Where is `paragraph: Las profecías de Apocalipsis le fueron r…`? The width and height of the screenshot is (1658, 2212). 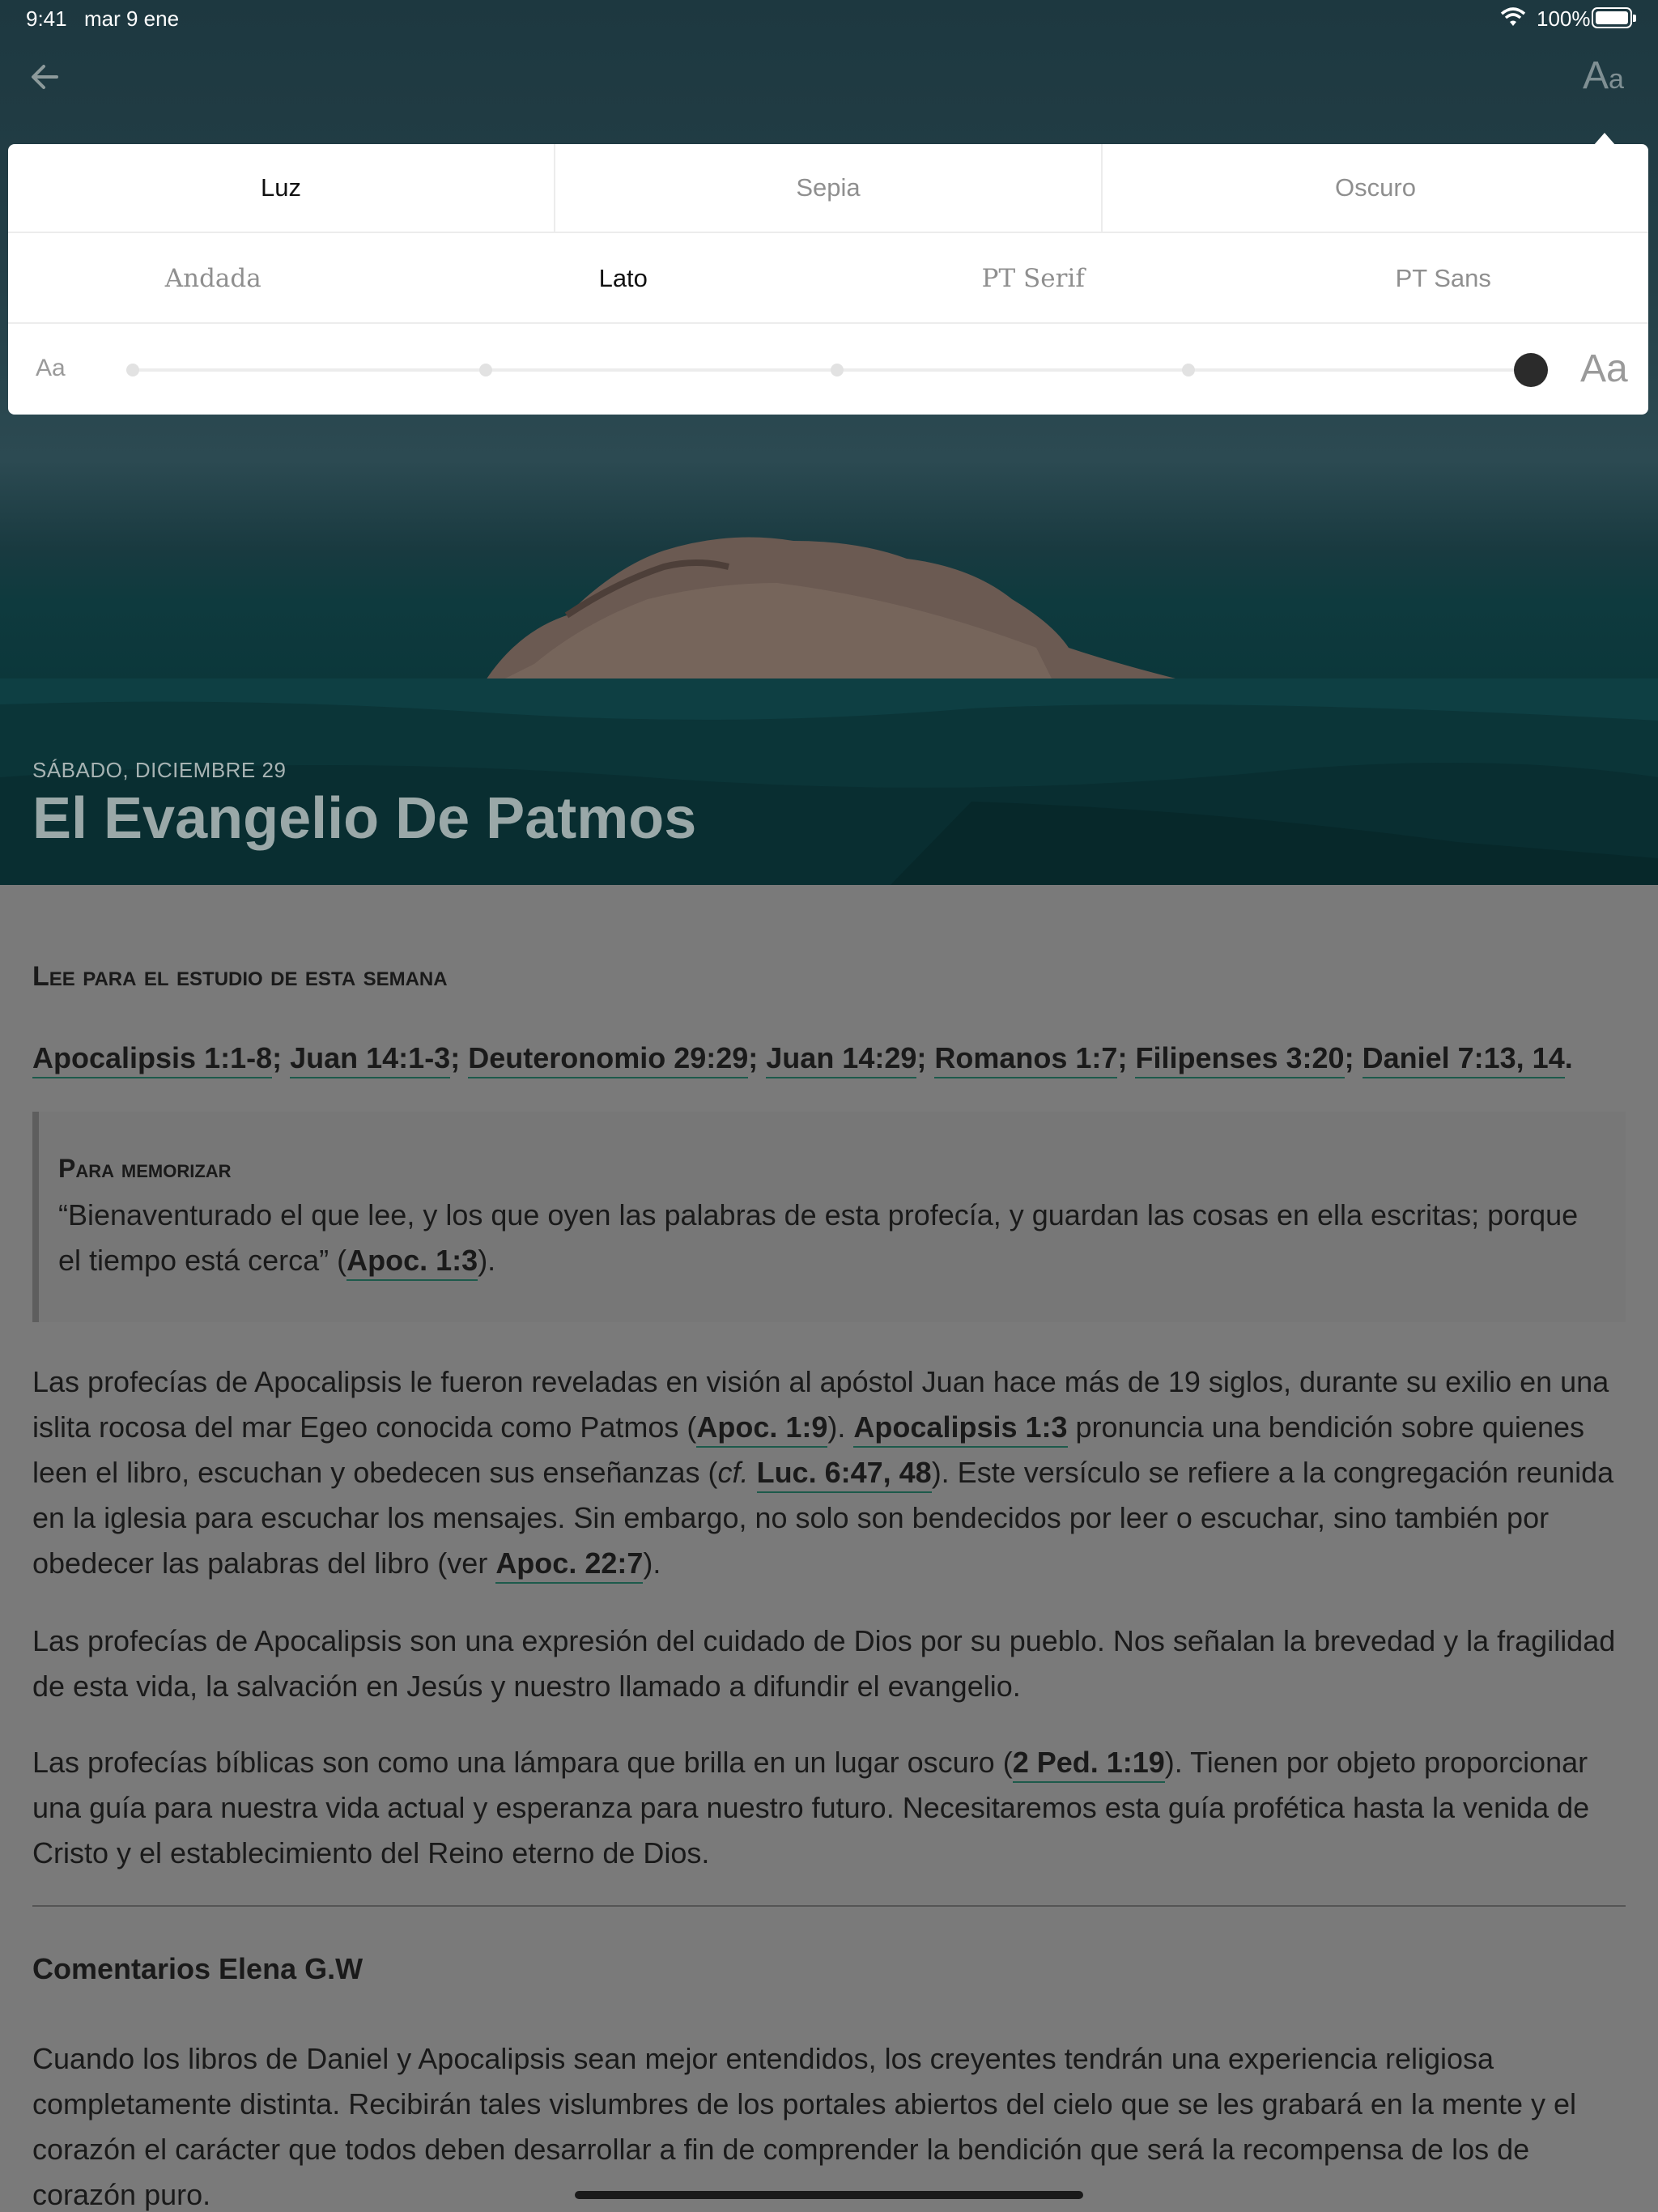 paragraph: Las profecías de Apocalipsis le fueron r… is located at coordinates (829, 1473).